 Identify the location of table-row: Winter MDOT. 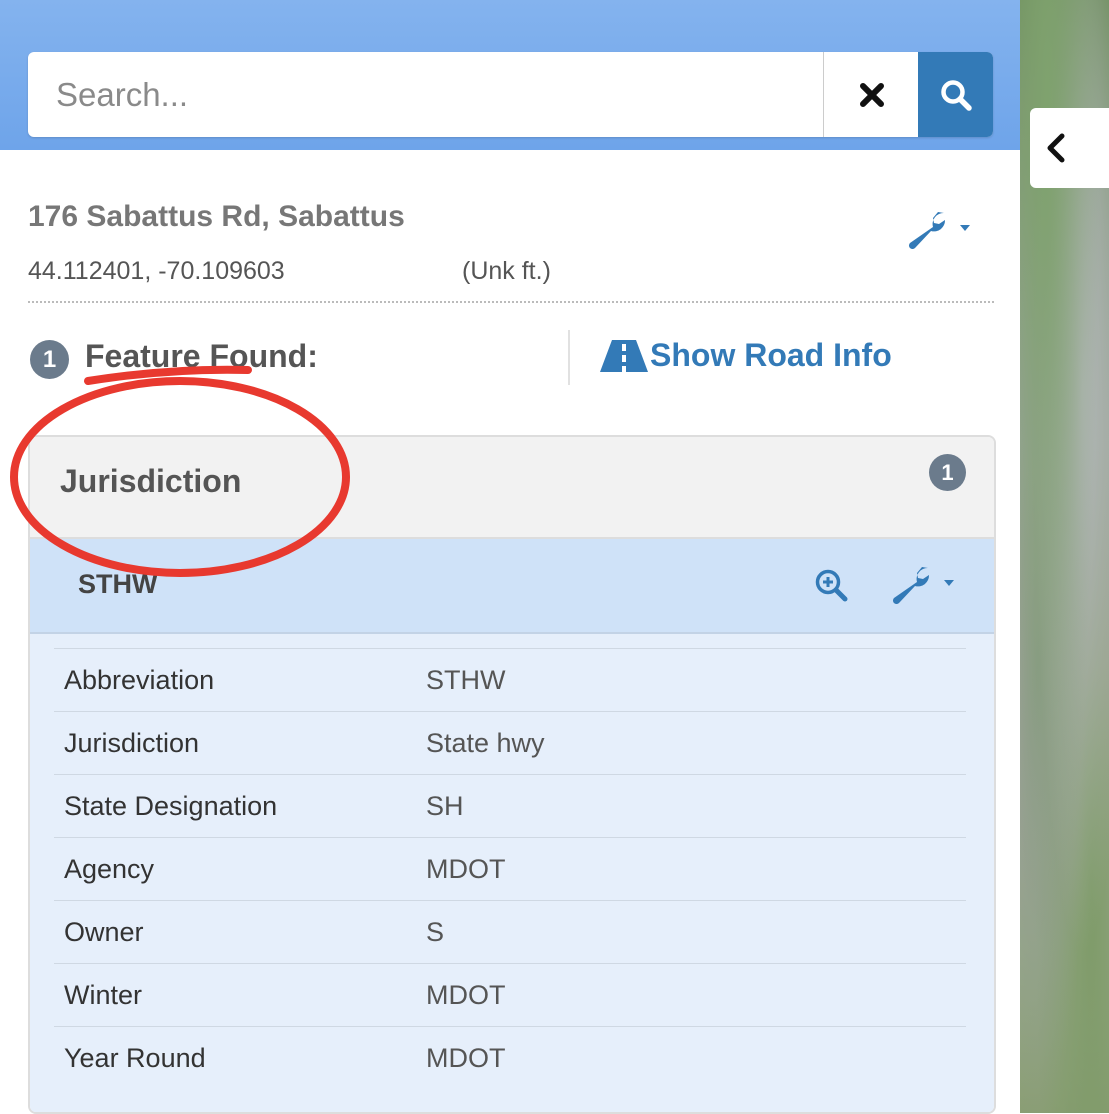
(510, 995).